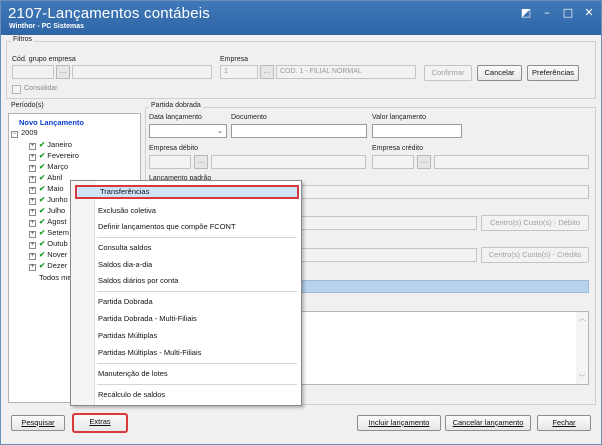 The image size is (602, 445). I want to click on tree-item-month: + ✔ Abril, so click(45, 178).